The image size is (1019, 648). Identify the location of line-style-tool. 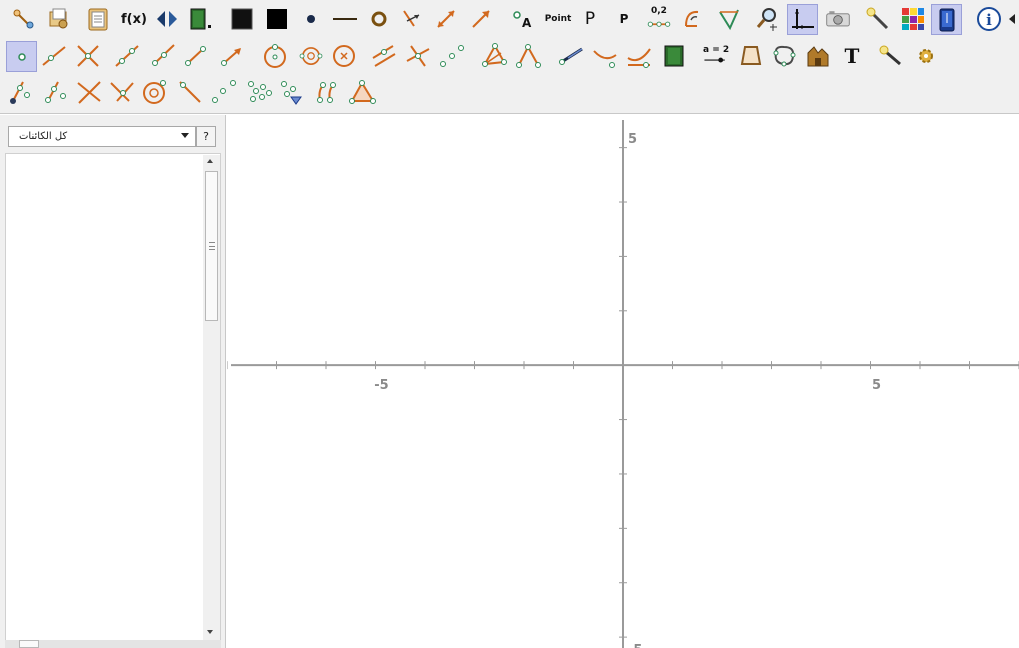
(345, 19).